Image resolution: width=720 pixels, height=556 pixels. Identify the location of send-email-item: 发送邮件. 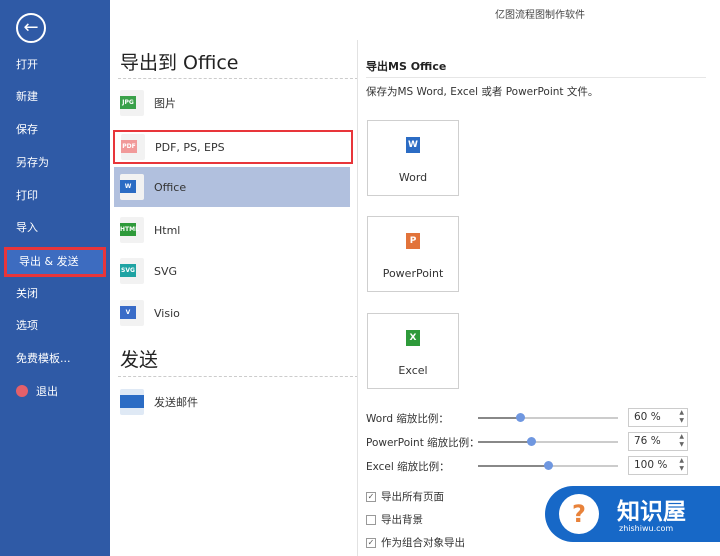
(232, 402).